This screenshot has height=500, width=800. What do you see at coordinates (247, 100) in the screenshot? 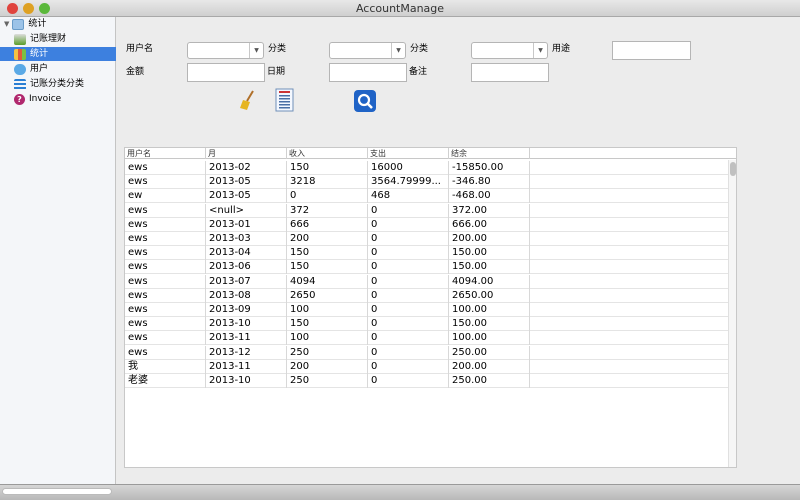
I see `clear-button` at bounding box center [247, 100].